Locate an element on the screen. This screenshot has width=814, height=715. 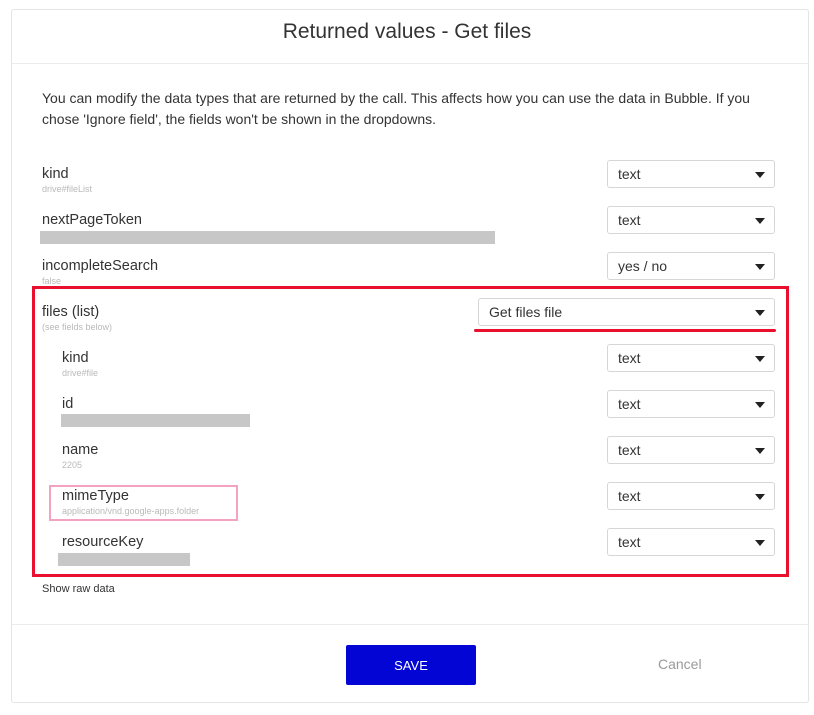
incomplete-search-type-select: yes / no is located at coordinates (691, 266).